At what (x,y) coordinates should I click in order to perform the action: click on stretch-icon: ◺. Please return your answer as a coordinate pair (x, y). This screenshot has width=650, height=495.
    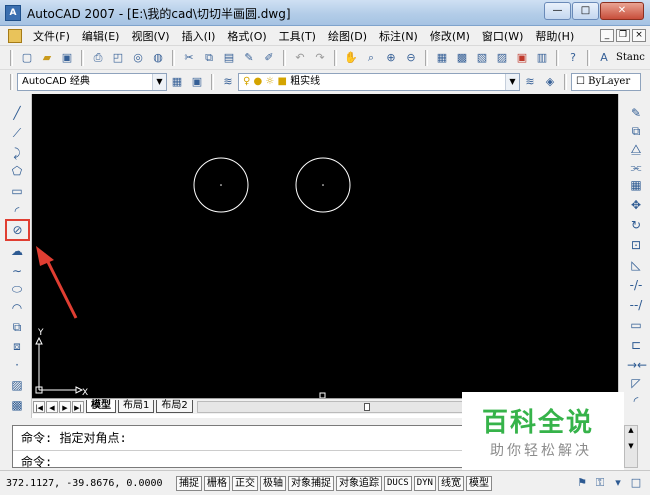
    Looking at the image, I should click on (636, 265).